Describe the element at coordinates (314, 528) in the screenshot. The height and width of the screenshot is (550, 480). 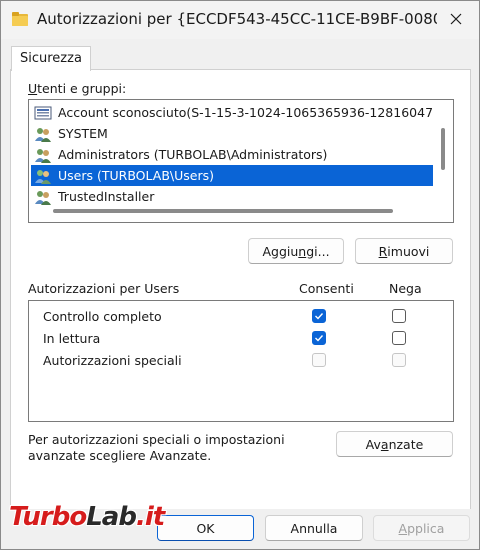
I see `cancel-button: Annulla` at that location.